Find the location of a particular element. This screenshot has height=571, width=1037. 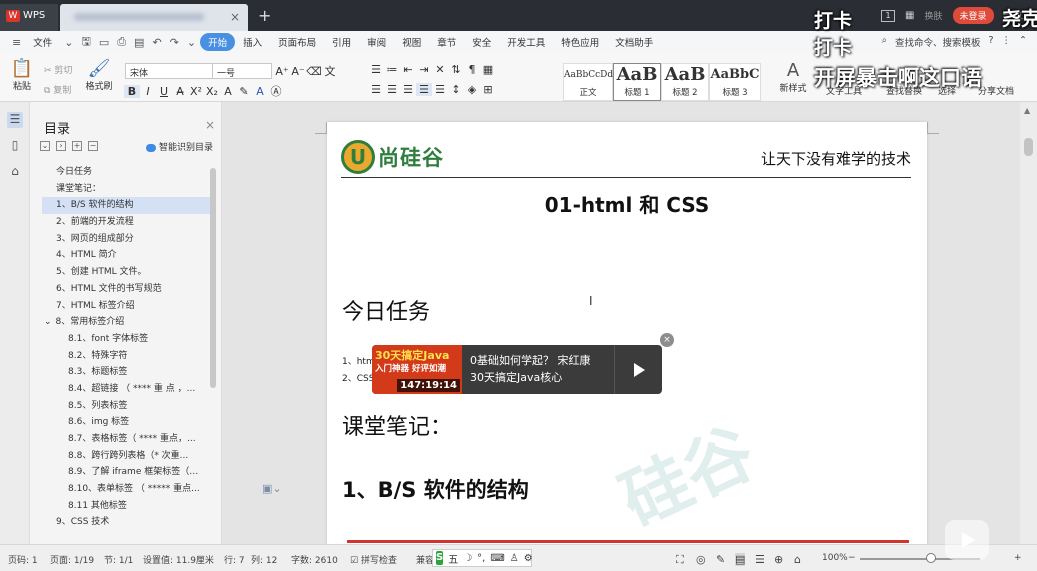

web-view-icon: ⊕ is located at coordinates (778, 559).